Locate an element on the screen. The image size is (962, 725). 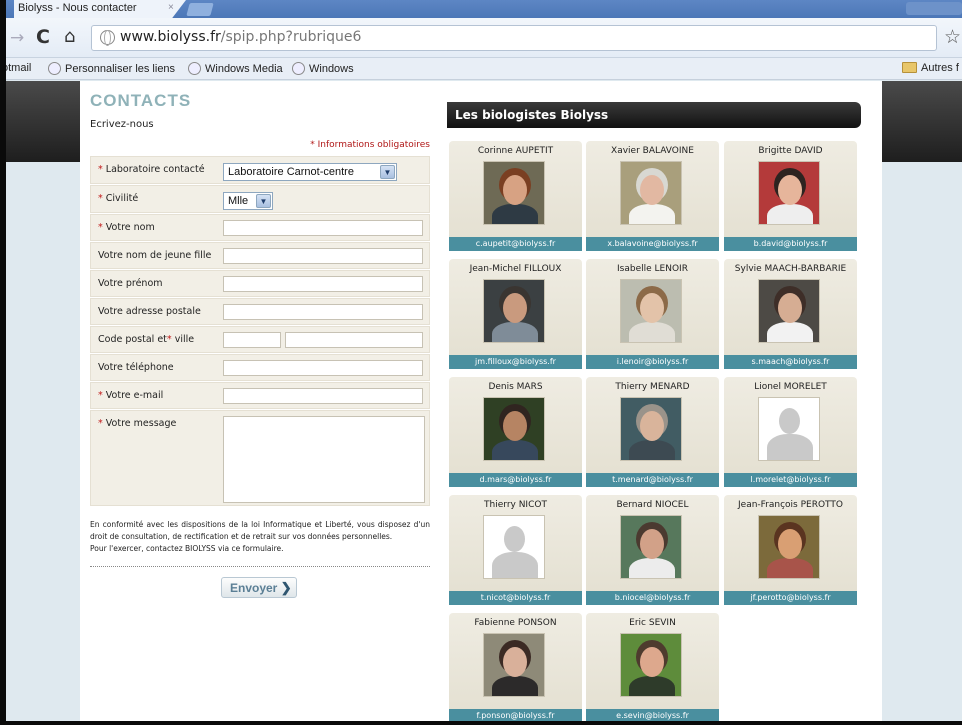
biologist-name: Thierry NICOT is located at coordinates (515, 505).